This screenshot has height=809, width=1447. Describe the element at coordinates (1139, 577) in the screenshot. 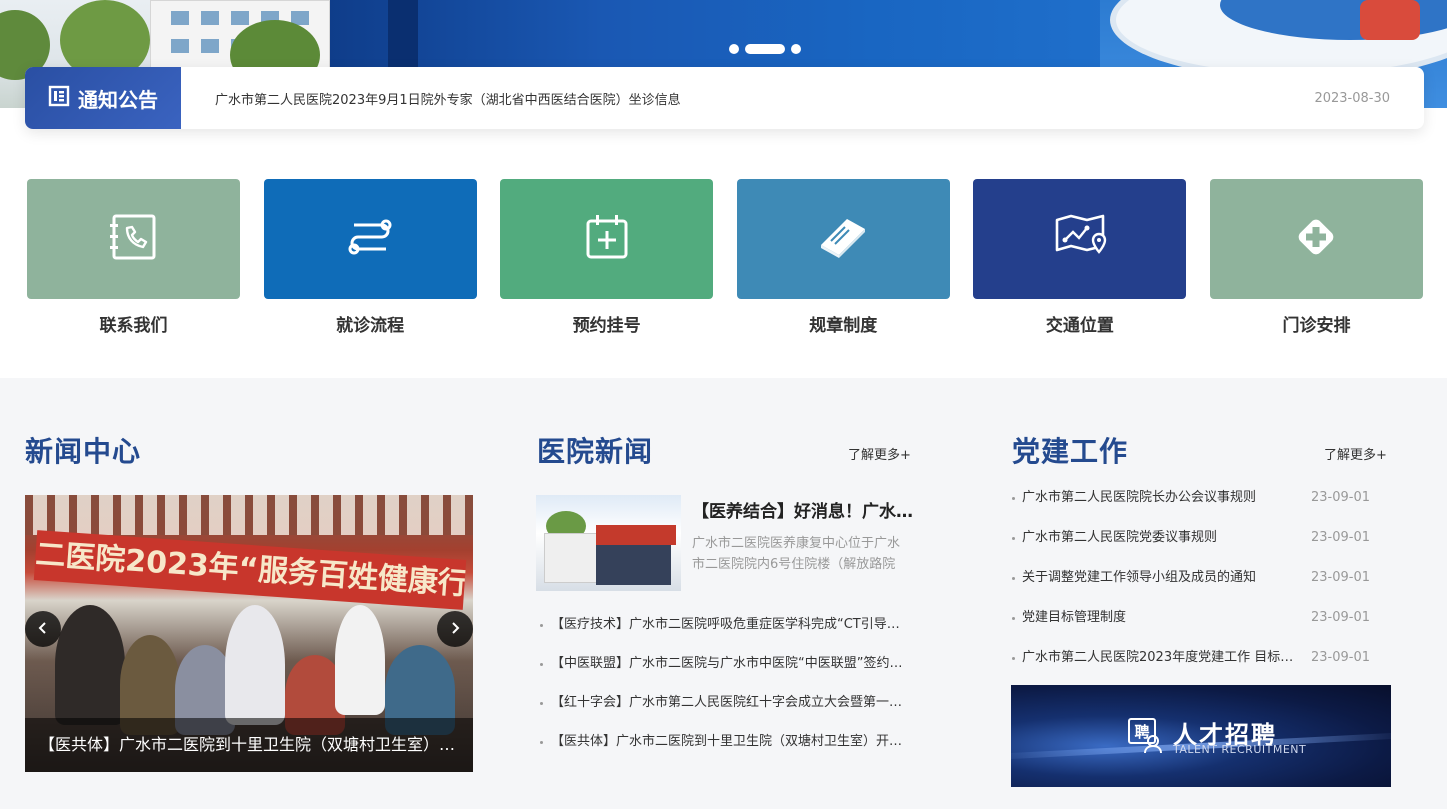

I see `list-item-title: 关于调整党建工作领导小组及成员的通知` at that location.